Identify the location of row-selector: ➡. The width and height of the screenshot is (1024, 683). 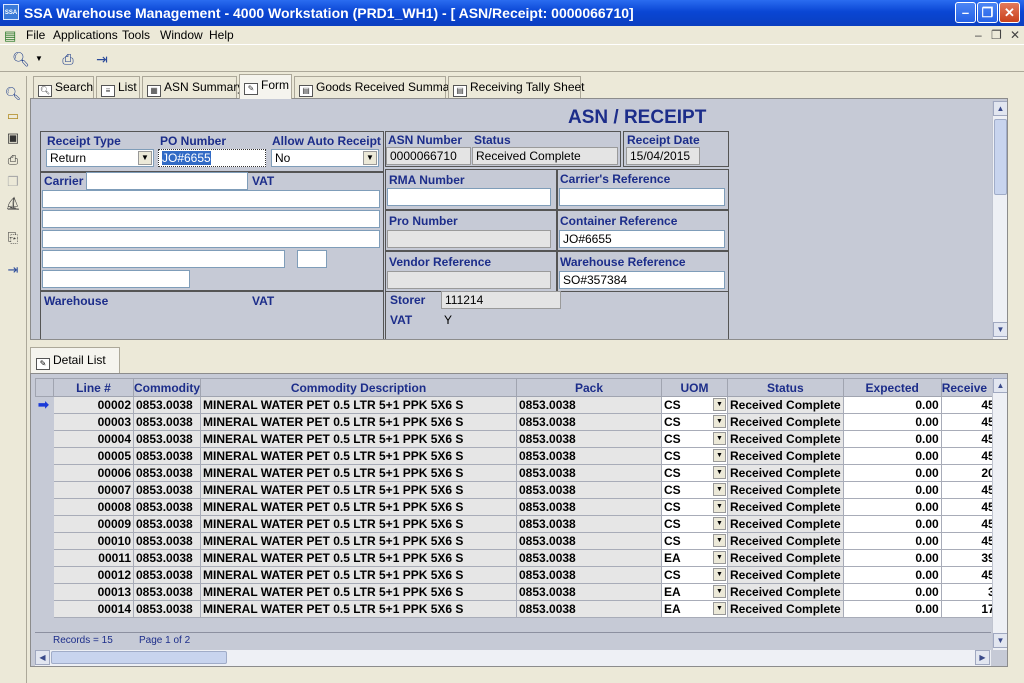
(44, 405).